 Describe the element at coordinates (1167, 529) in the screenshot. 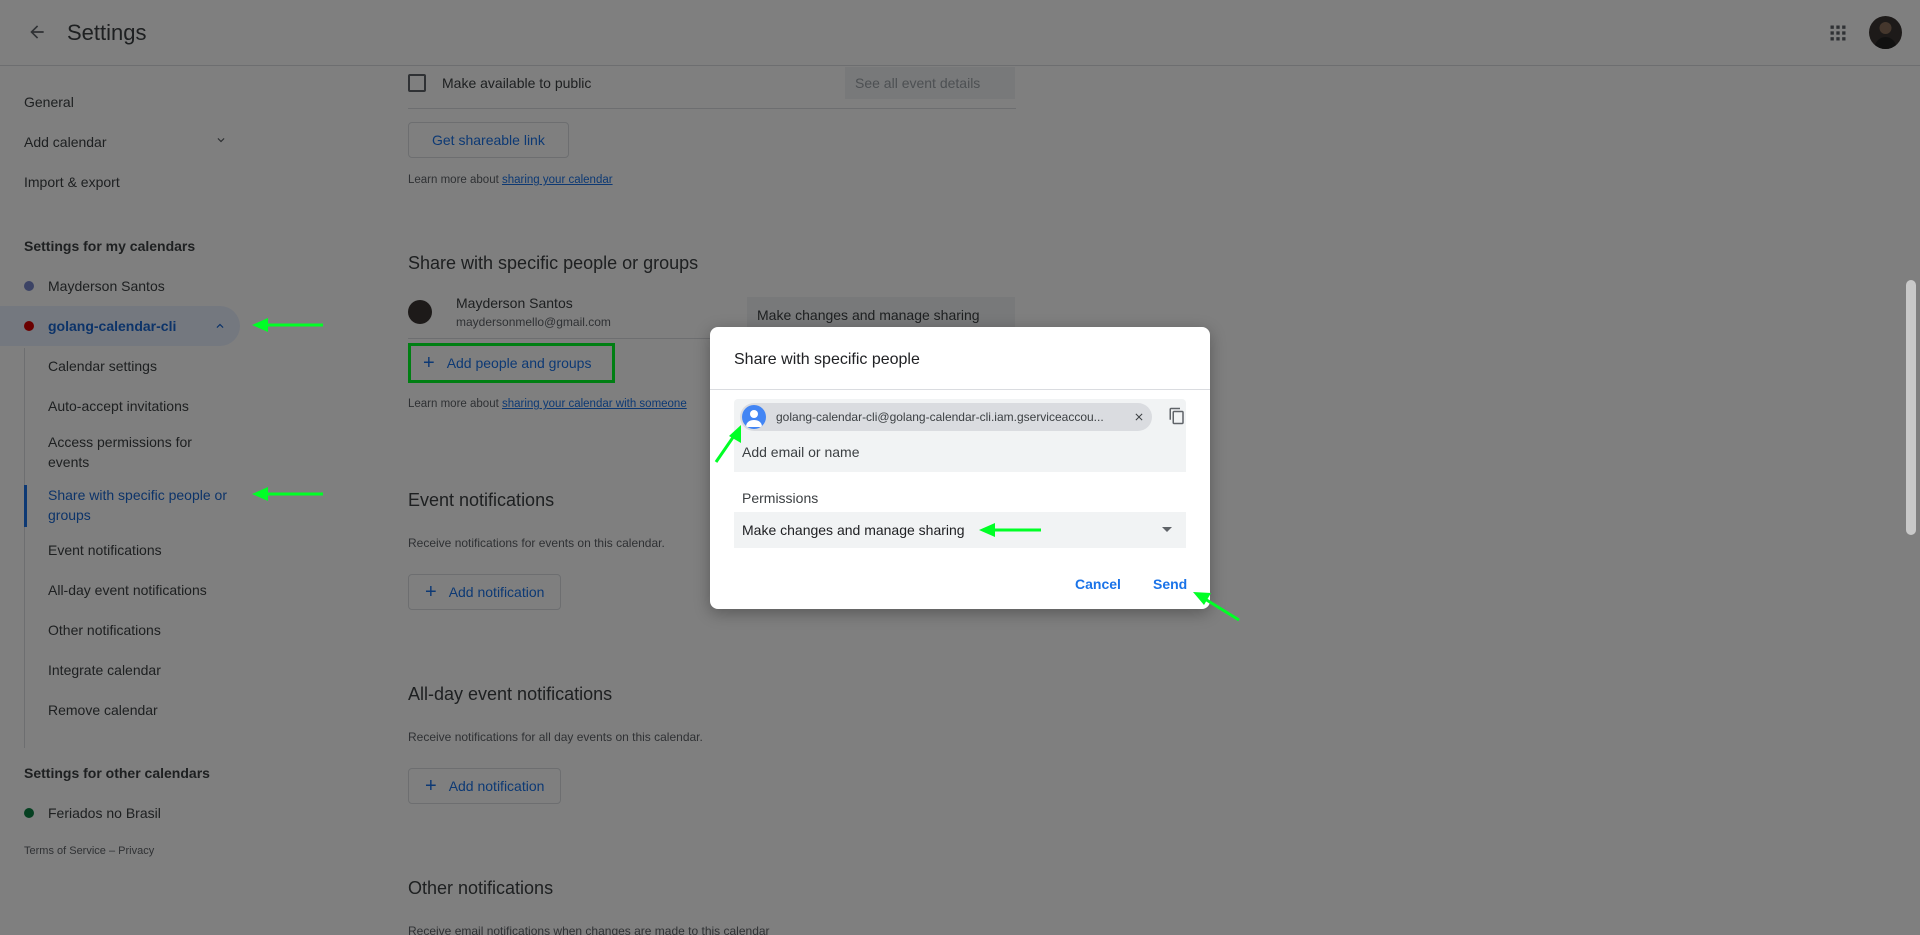

I see `caret-down-icon` at that location.